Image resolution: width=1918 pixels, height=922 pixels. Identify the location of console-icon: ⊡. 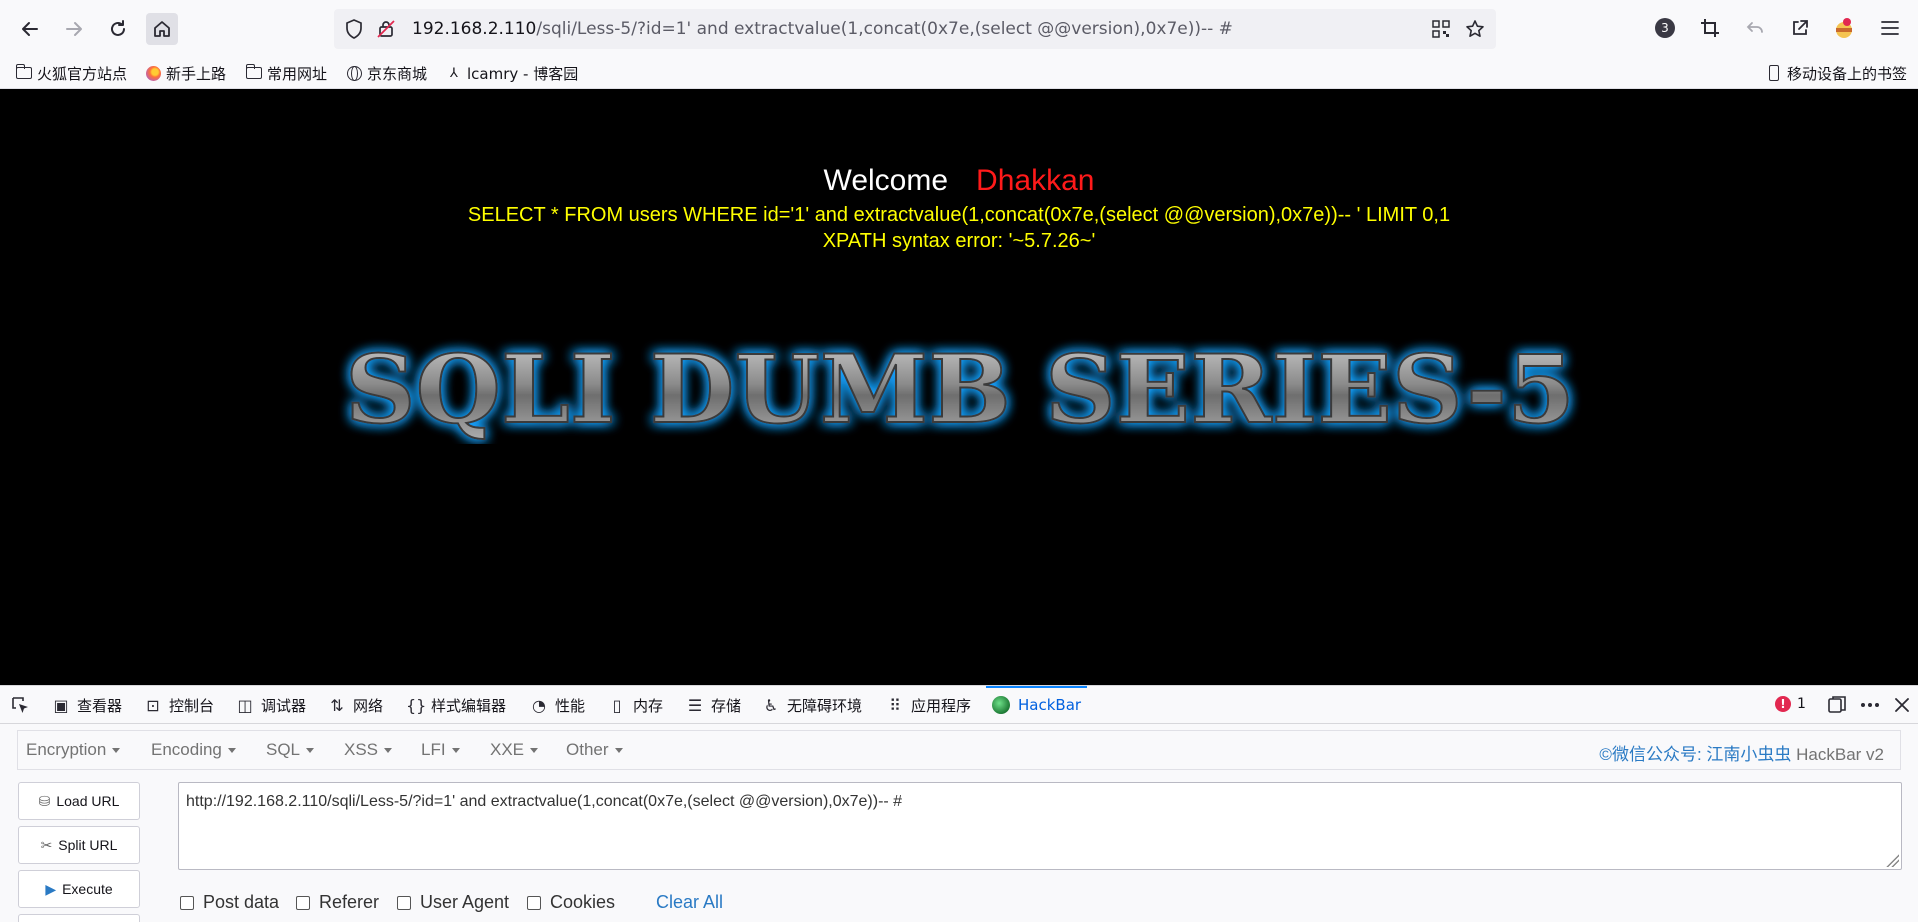
(153, 705).